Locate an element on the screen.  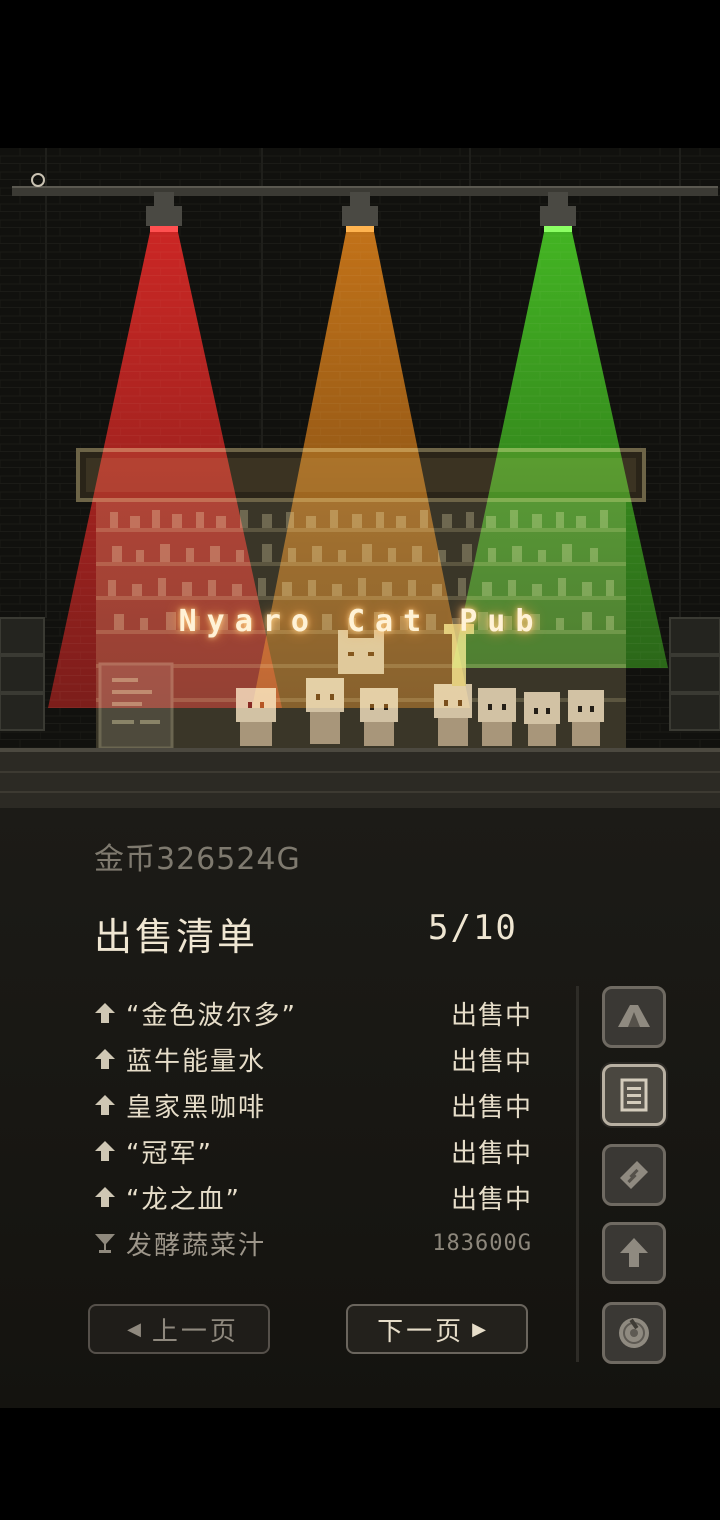
tent-icon is located at coordinates (634, 1016).